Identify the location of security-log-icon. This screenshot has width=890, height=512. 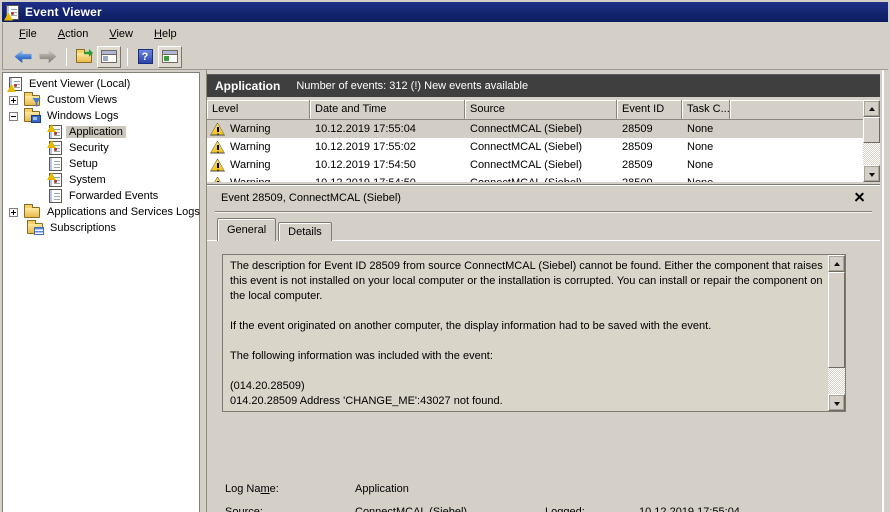
(54, 147).